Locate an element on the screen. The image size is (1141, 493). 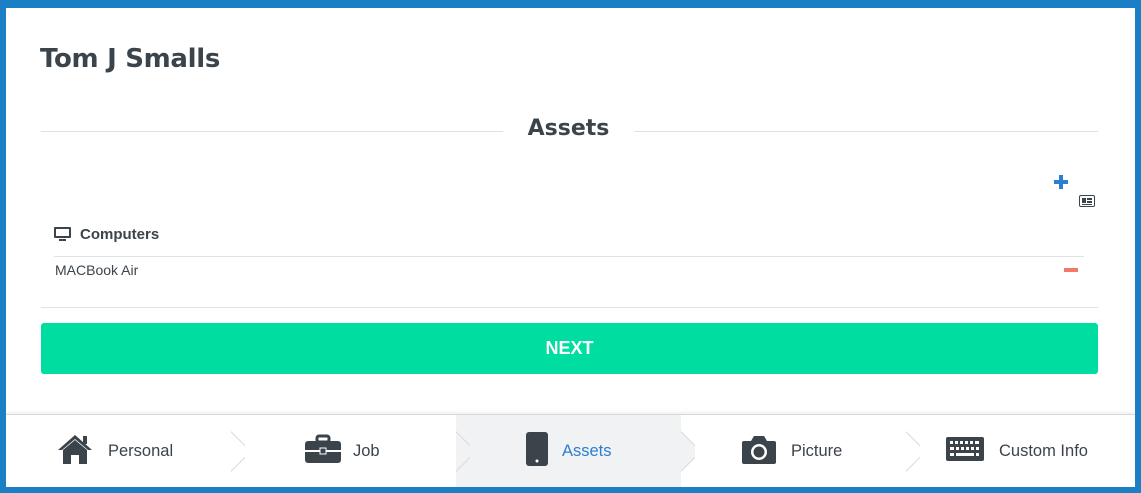
home-icon is located at coordinates (75, 451).